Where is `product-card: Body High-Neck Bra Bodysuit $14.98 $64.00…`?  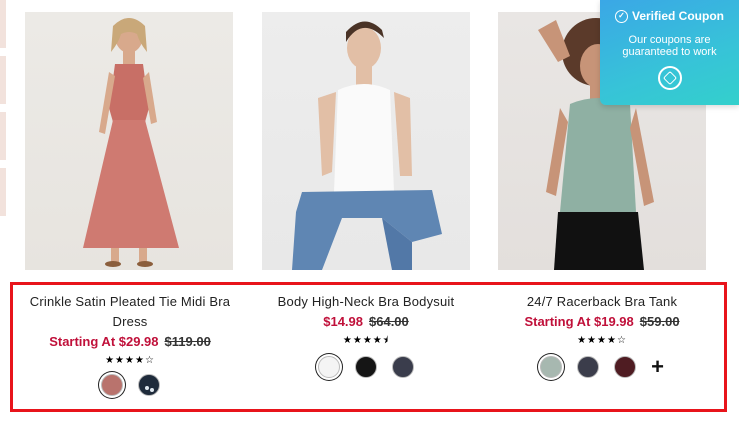 product-card: Body High-Neck Bra Bodysuit $14.98 $64.00… is located at coordinates (366, 335).